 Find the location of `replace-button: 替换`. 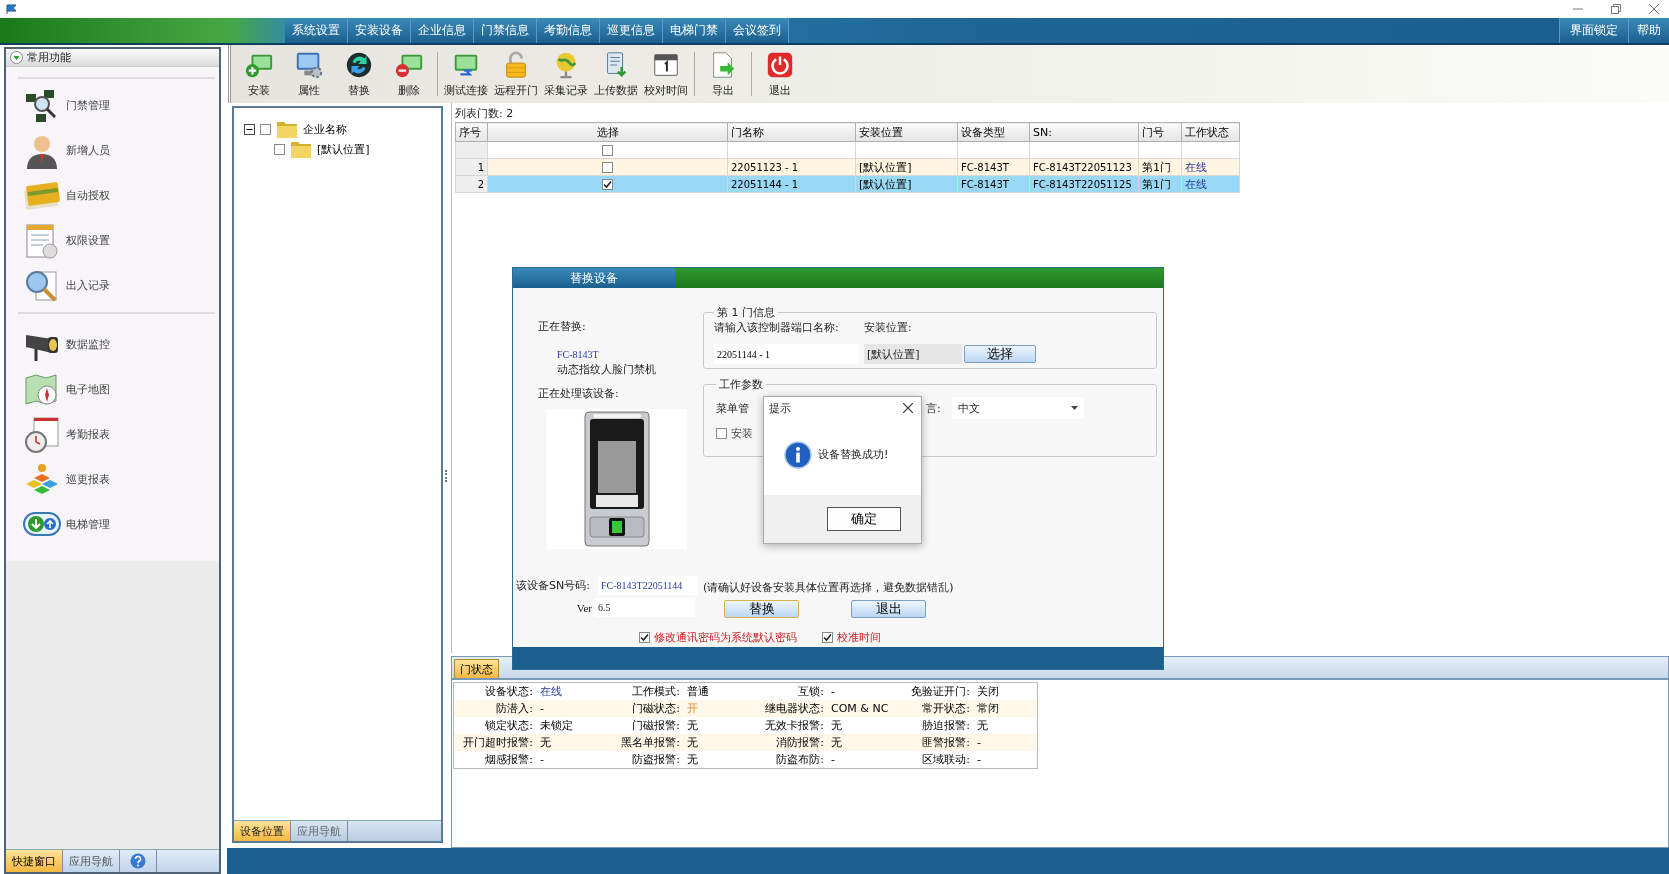

replace-button: 替换 is located at coordinates (761, 609).